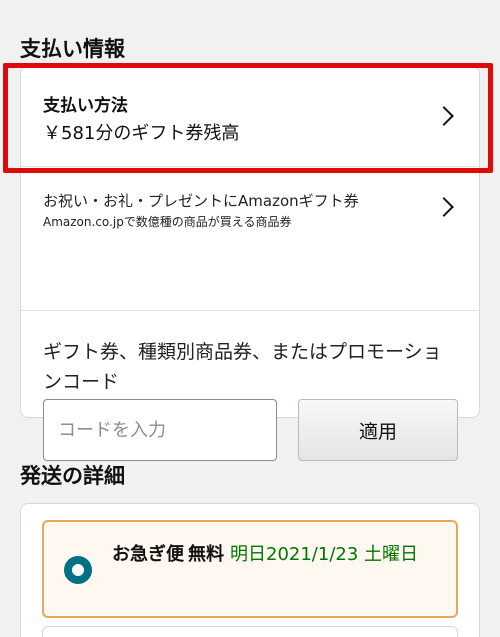 The height and width of the screenshot is (637, 500). Describe the element at coordinates (250, 631) in the screenshot. I see `shipping-option-next` at that location.